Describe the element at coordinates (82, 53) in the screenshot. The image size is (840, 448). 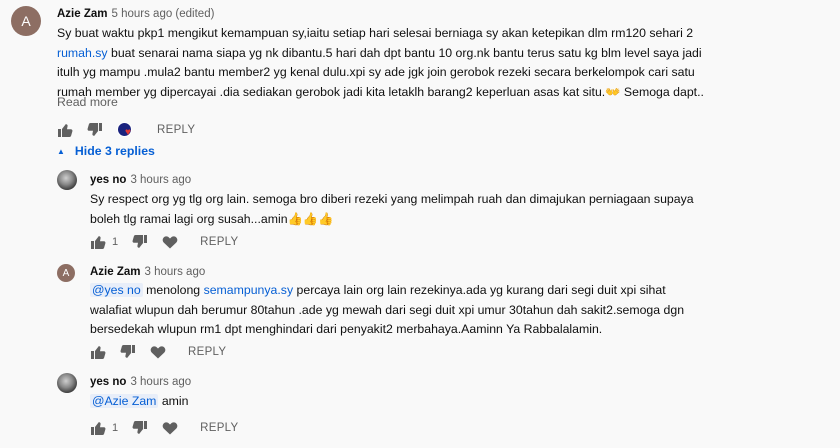
I see `text-link: rumah.sy` at that location.